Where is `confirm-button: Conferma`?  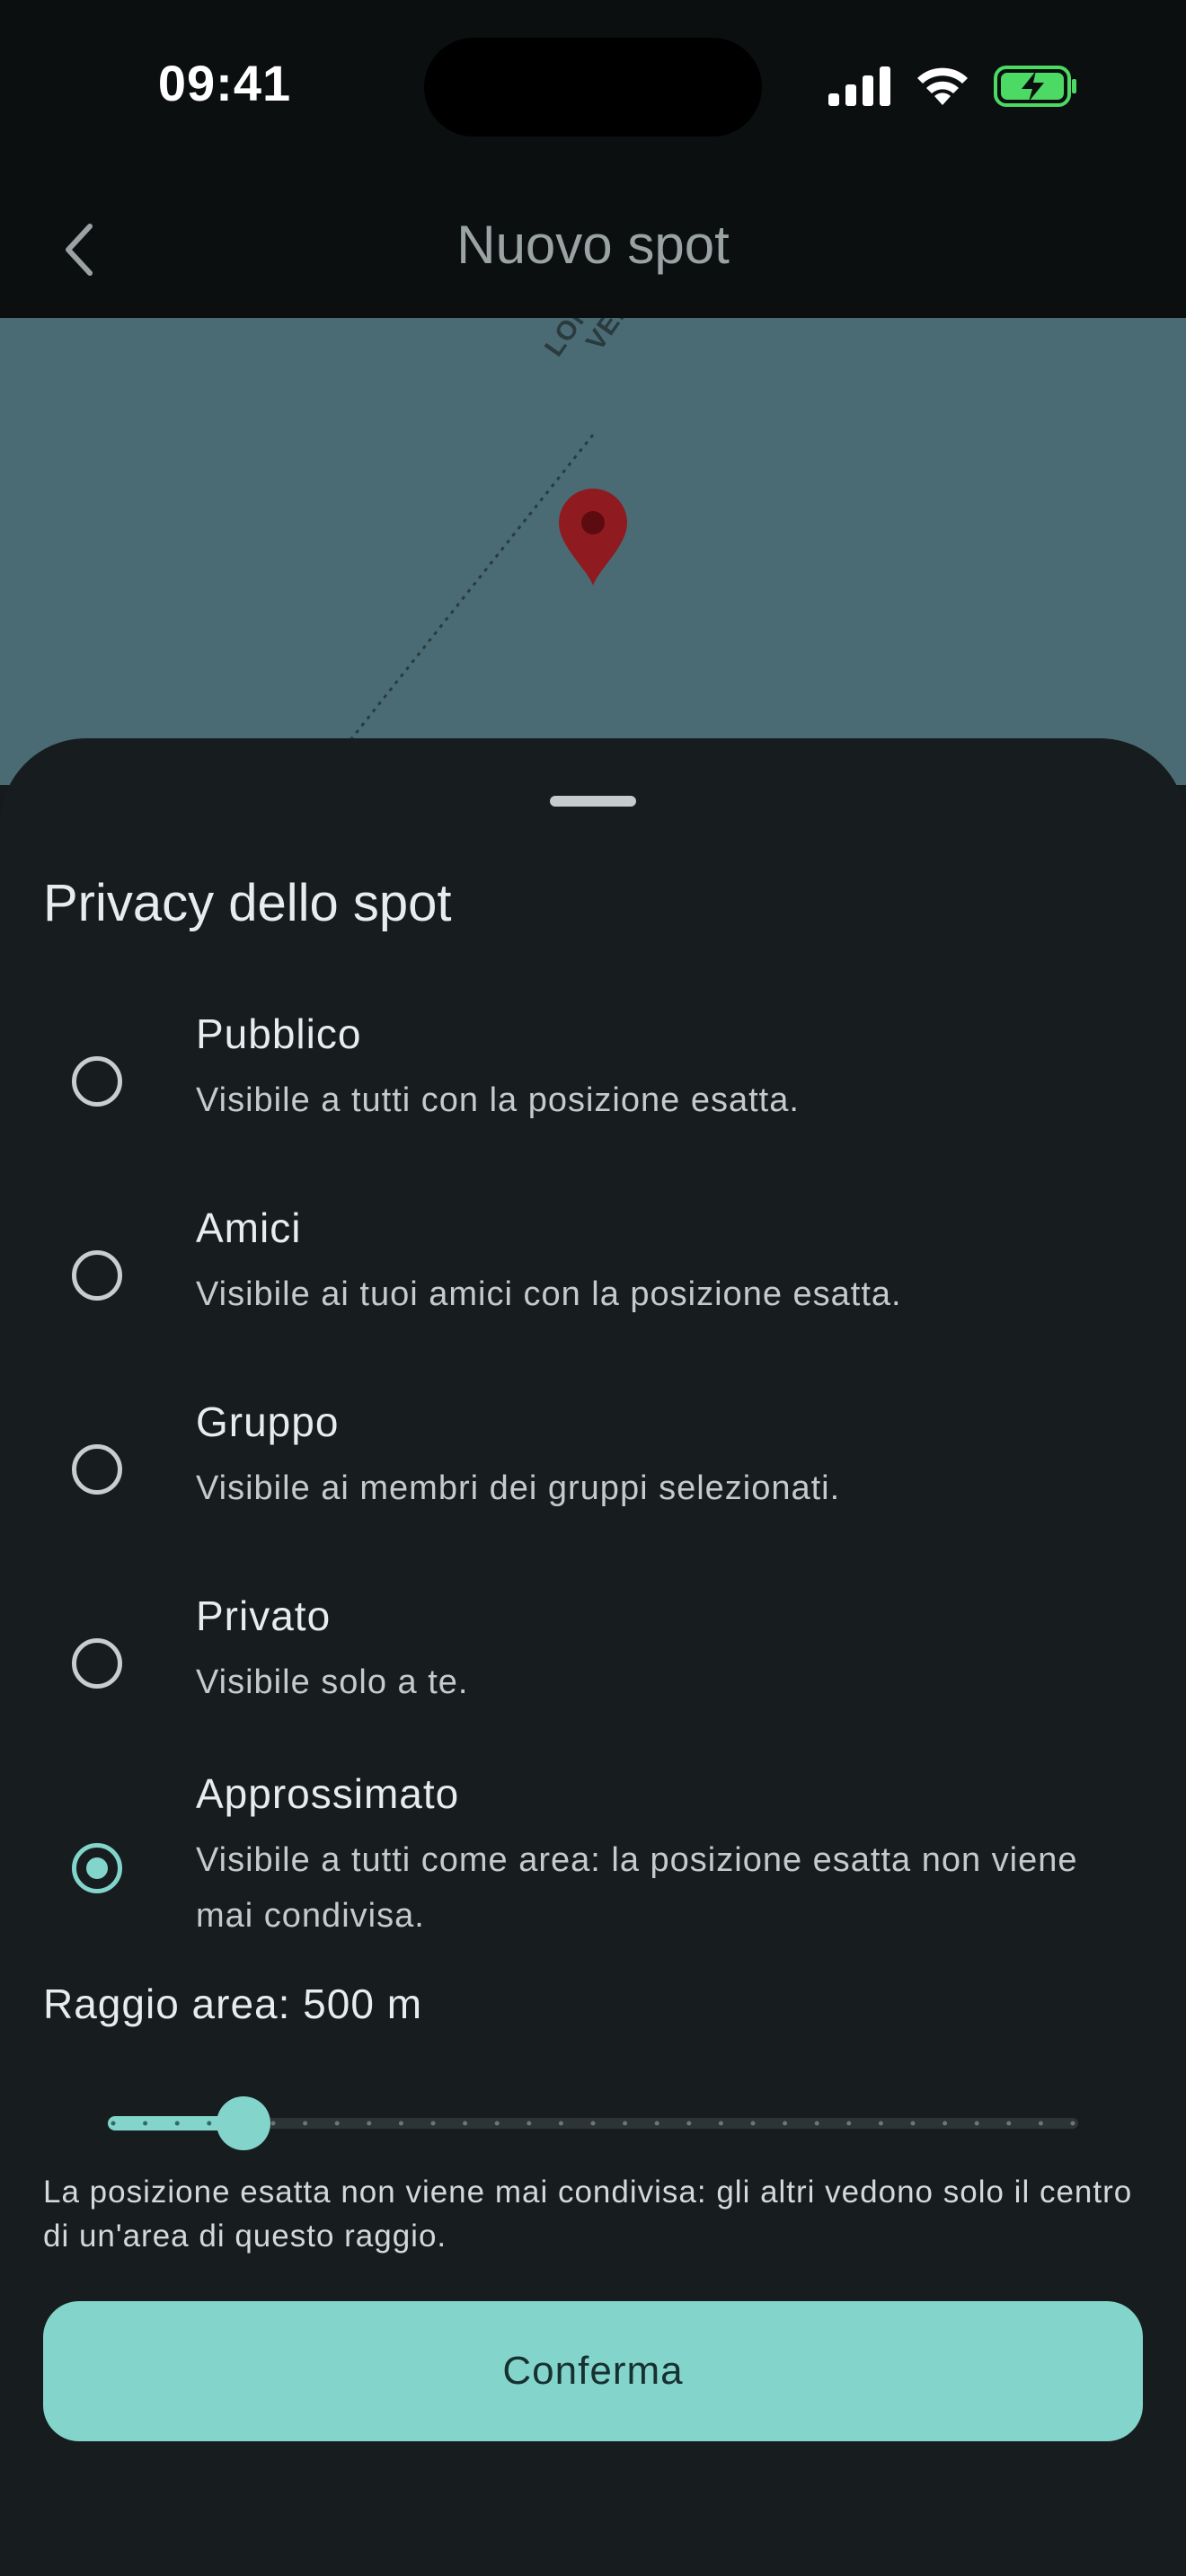 confirm-button: Conferma is located at coordinates (593, 2371).